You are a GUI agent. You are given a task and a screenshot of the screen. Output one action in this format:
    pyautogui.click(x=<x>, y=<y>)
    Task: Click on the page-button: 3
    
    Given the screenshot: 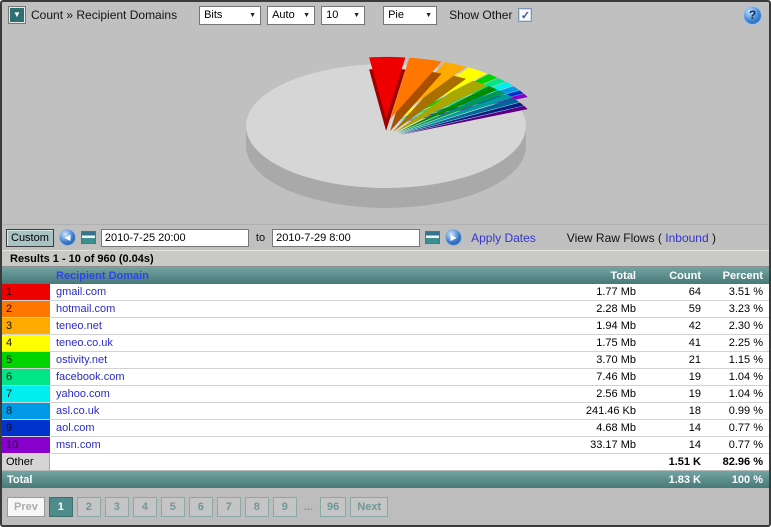 What is the action you would take?
    pyautogui.click(x=116, y=506)
    